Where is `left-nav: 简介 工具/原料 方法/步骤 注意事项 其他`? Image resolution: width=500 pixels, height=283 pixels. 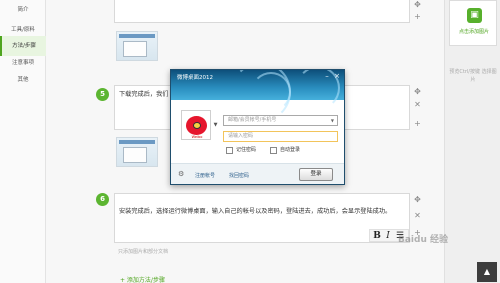
left-nav: 简介 工具/原料 方法/步骤 注意事项 其他 is located at coordinates (23, 141).